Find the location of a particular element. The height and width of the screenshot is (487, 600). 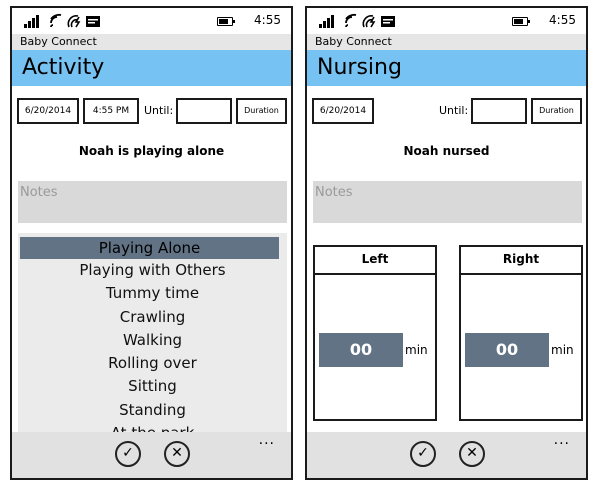

list-item: Standing is located at coordinates (152, 410).